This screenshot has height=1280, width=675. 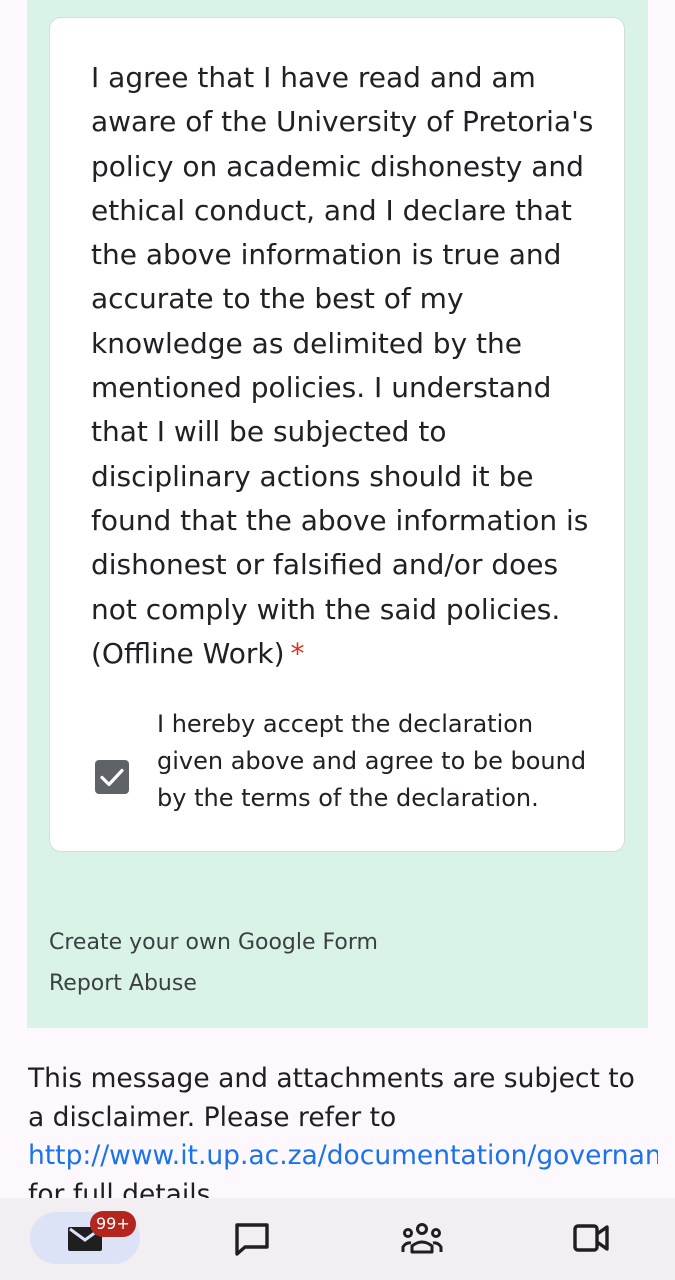 I want to click on disclaimer-tail: for full details., so click(x=123, y=1188).